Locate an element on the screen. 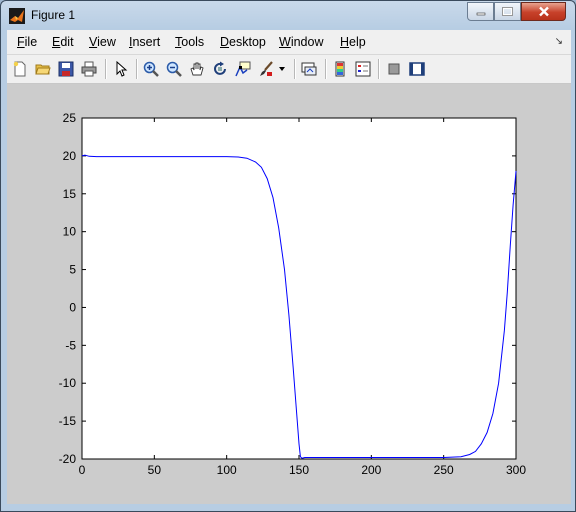  maximize-icon is located at coordinates (507, 11).